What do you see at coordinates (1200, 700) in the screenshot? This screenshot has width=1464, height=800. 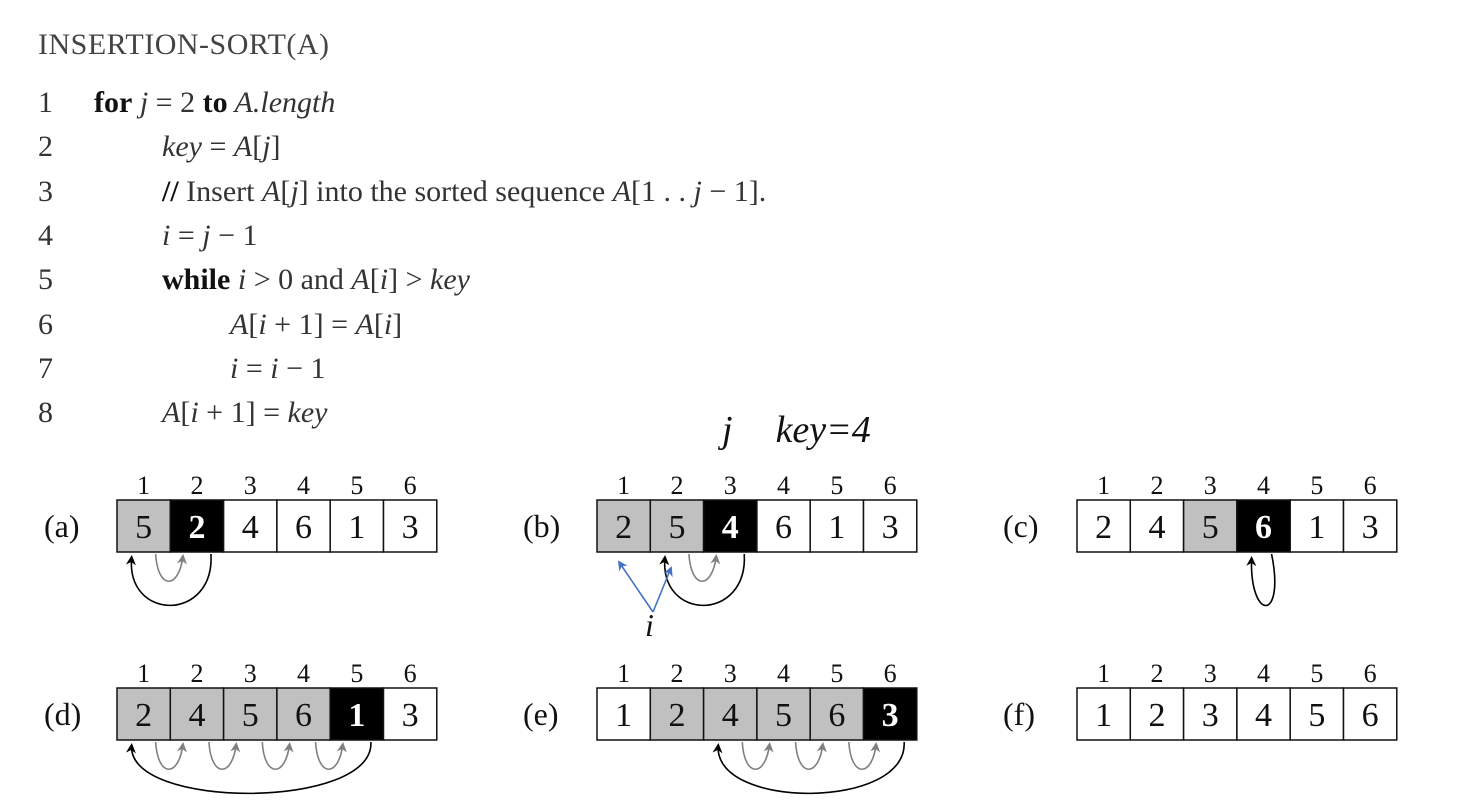 I see `array-panel-f: (f)1 2 3 4 5 61 2 3 4 5 6` at bounding box center [1200, 700].